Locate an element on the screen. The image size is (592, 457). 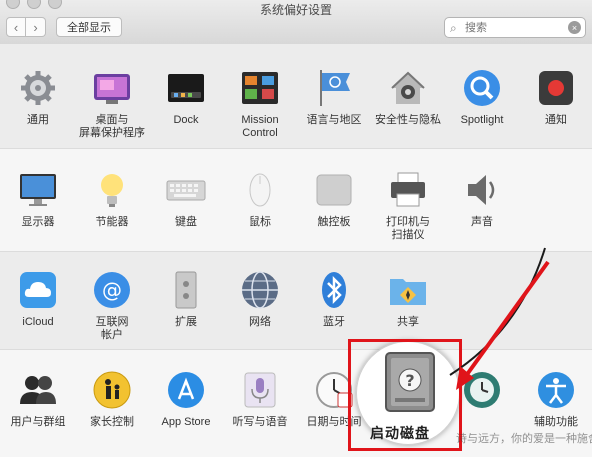
watermark-text: 诗与远方，你的爱是一种施舍 is located at coordinates (524, 439).